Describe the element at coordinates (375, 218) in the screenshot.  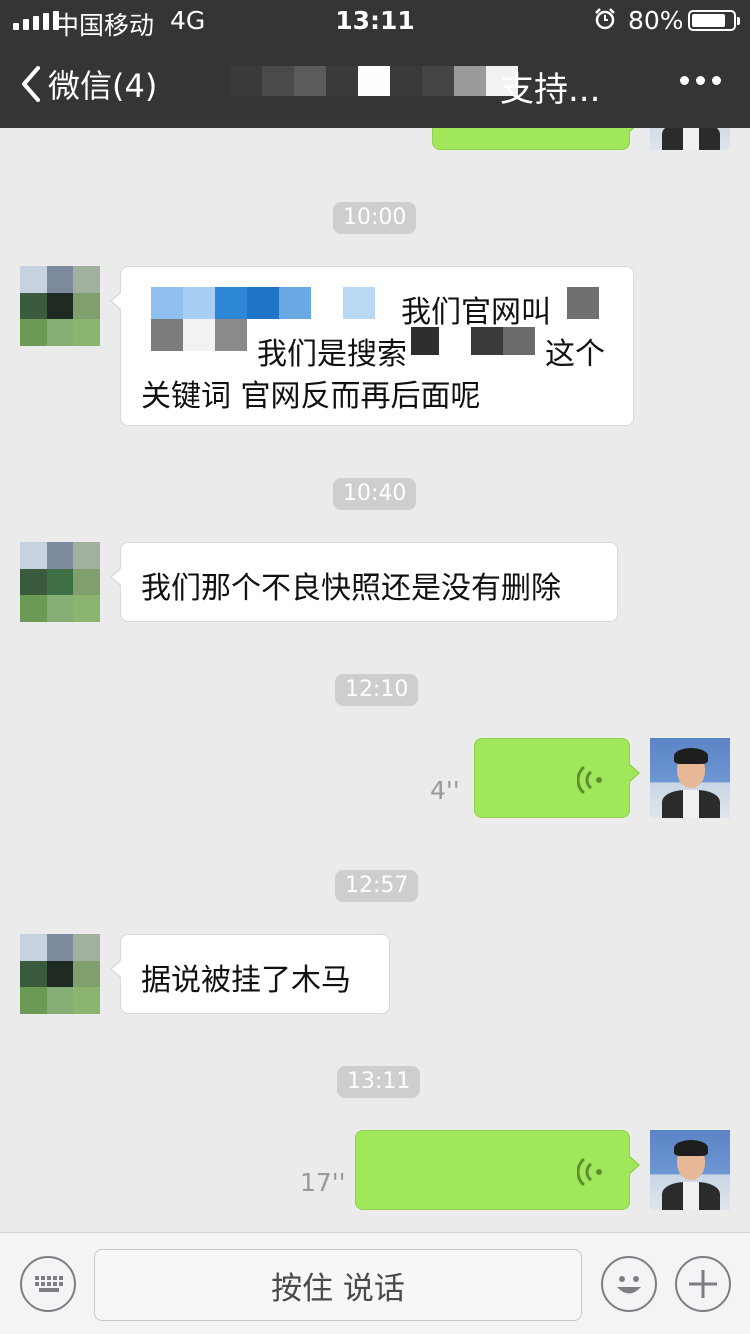
I see `timestamp-label: 10:00` at that location.